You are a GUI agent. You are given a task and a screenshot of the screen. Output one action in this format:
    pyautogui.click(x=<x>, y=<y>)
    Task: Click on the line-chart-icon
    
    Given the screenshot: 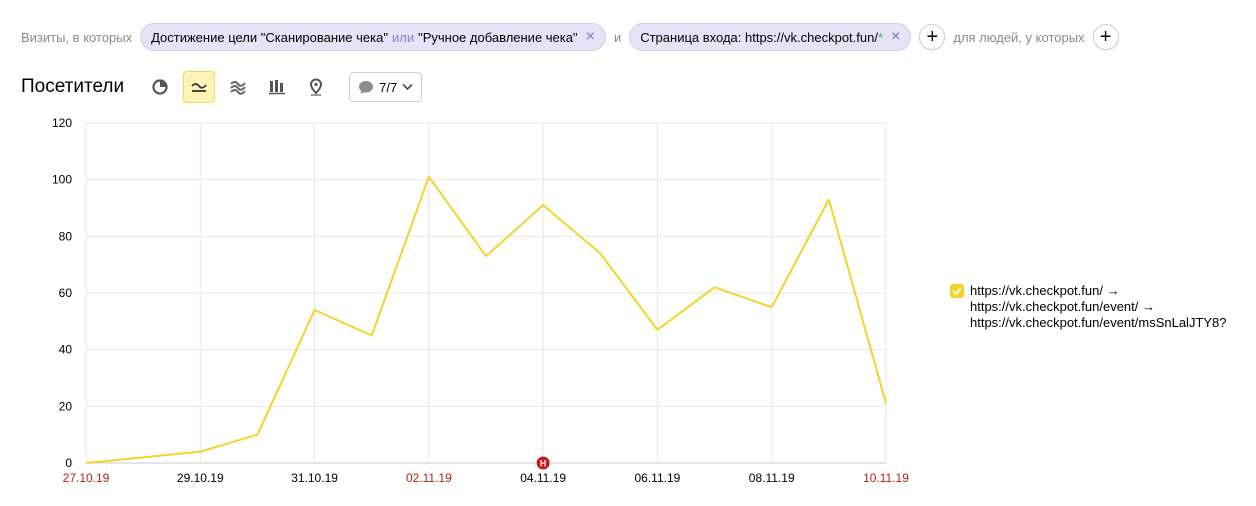 What is the action you would take?
    pyautogui.click(x=199, y=87)
    